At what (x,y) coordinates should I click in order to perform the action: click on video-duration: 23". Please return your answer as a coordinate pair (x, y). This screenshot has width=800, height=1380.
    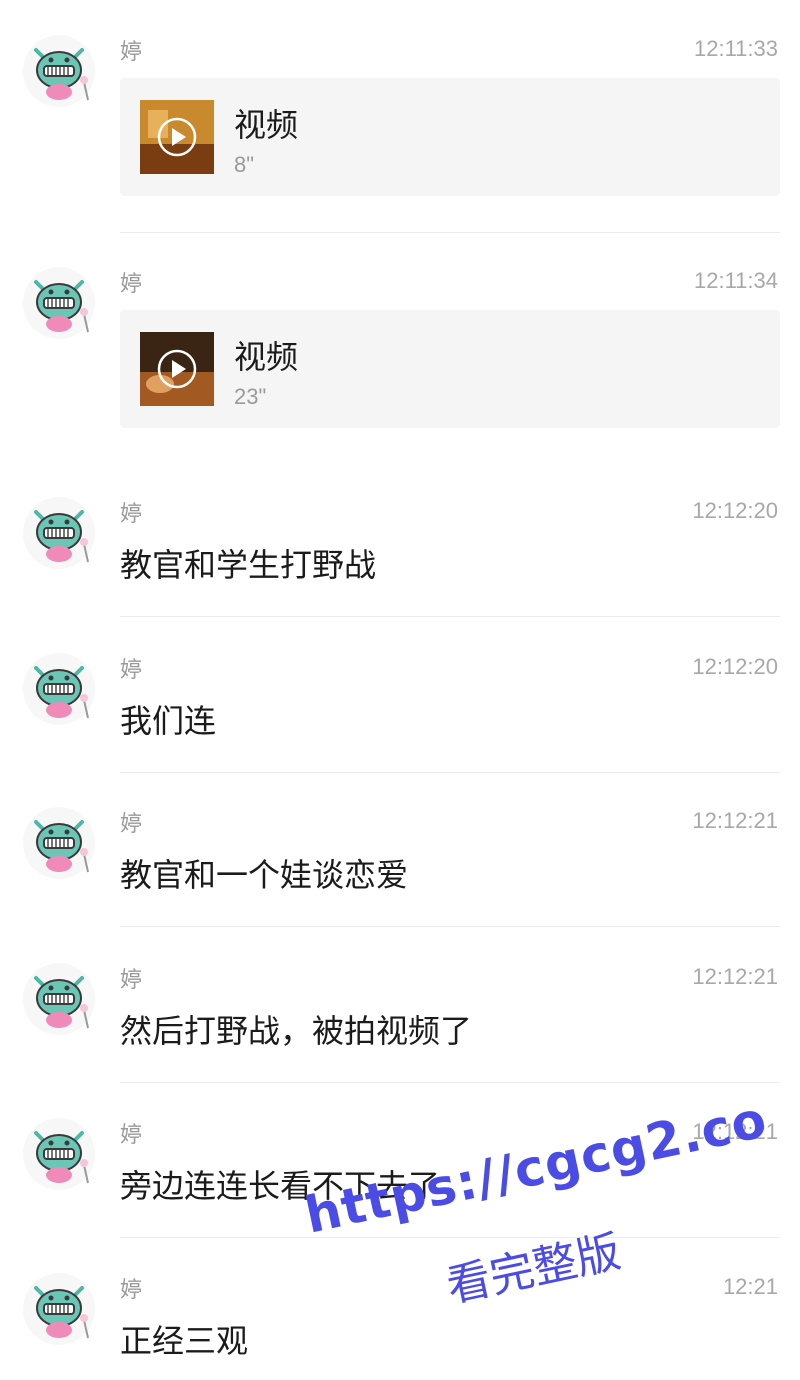
    Looking at the image, I should click on (250, 396).